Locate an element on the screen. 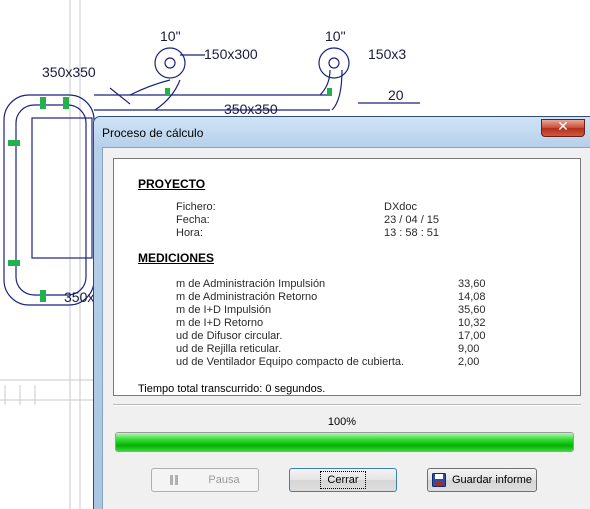 Image resolution: width=590 pixels, height=509 pixels. separator is located at coordinates (347, 405).